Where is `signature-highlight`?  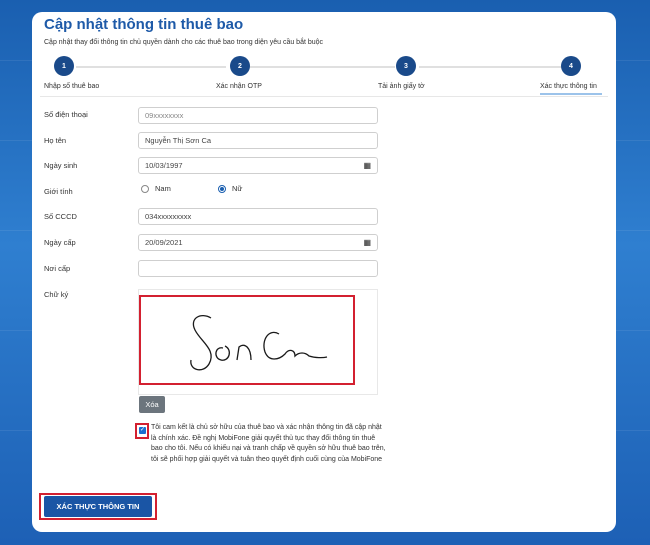 signature-highlight is located at coordinates (247, 340).